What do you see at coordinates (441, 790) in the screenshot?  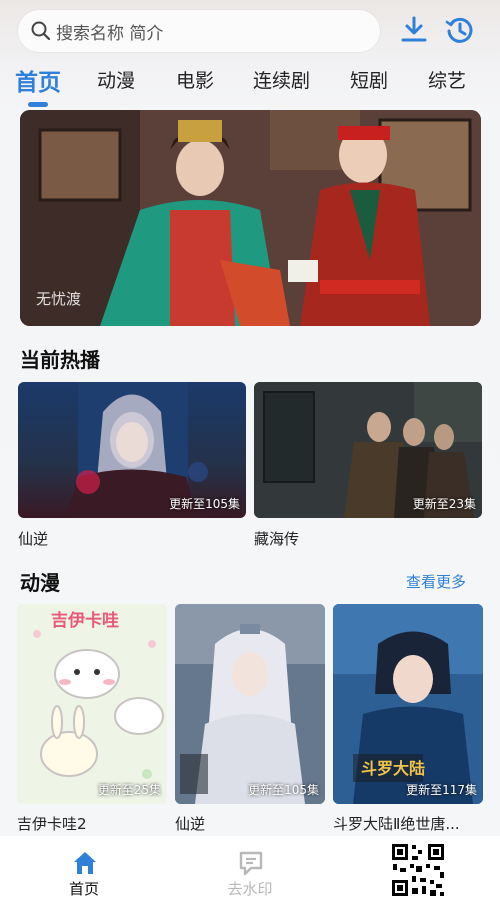 I see `episode-badge: 更新至117集` at bounding box center [441, 790].